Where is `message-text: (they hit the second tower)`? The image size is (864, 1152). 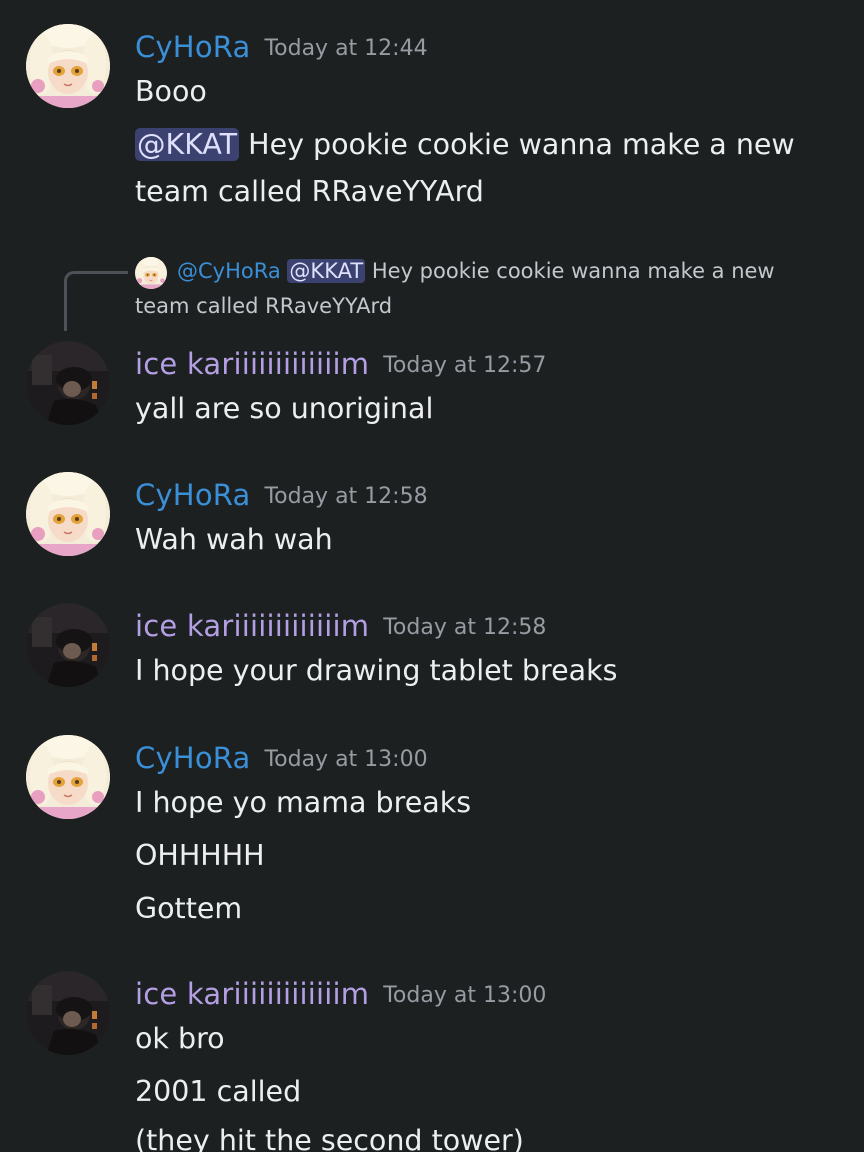 message-text: (they hit the second tower) is located at coordinates (329, 1138).